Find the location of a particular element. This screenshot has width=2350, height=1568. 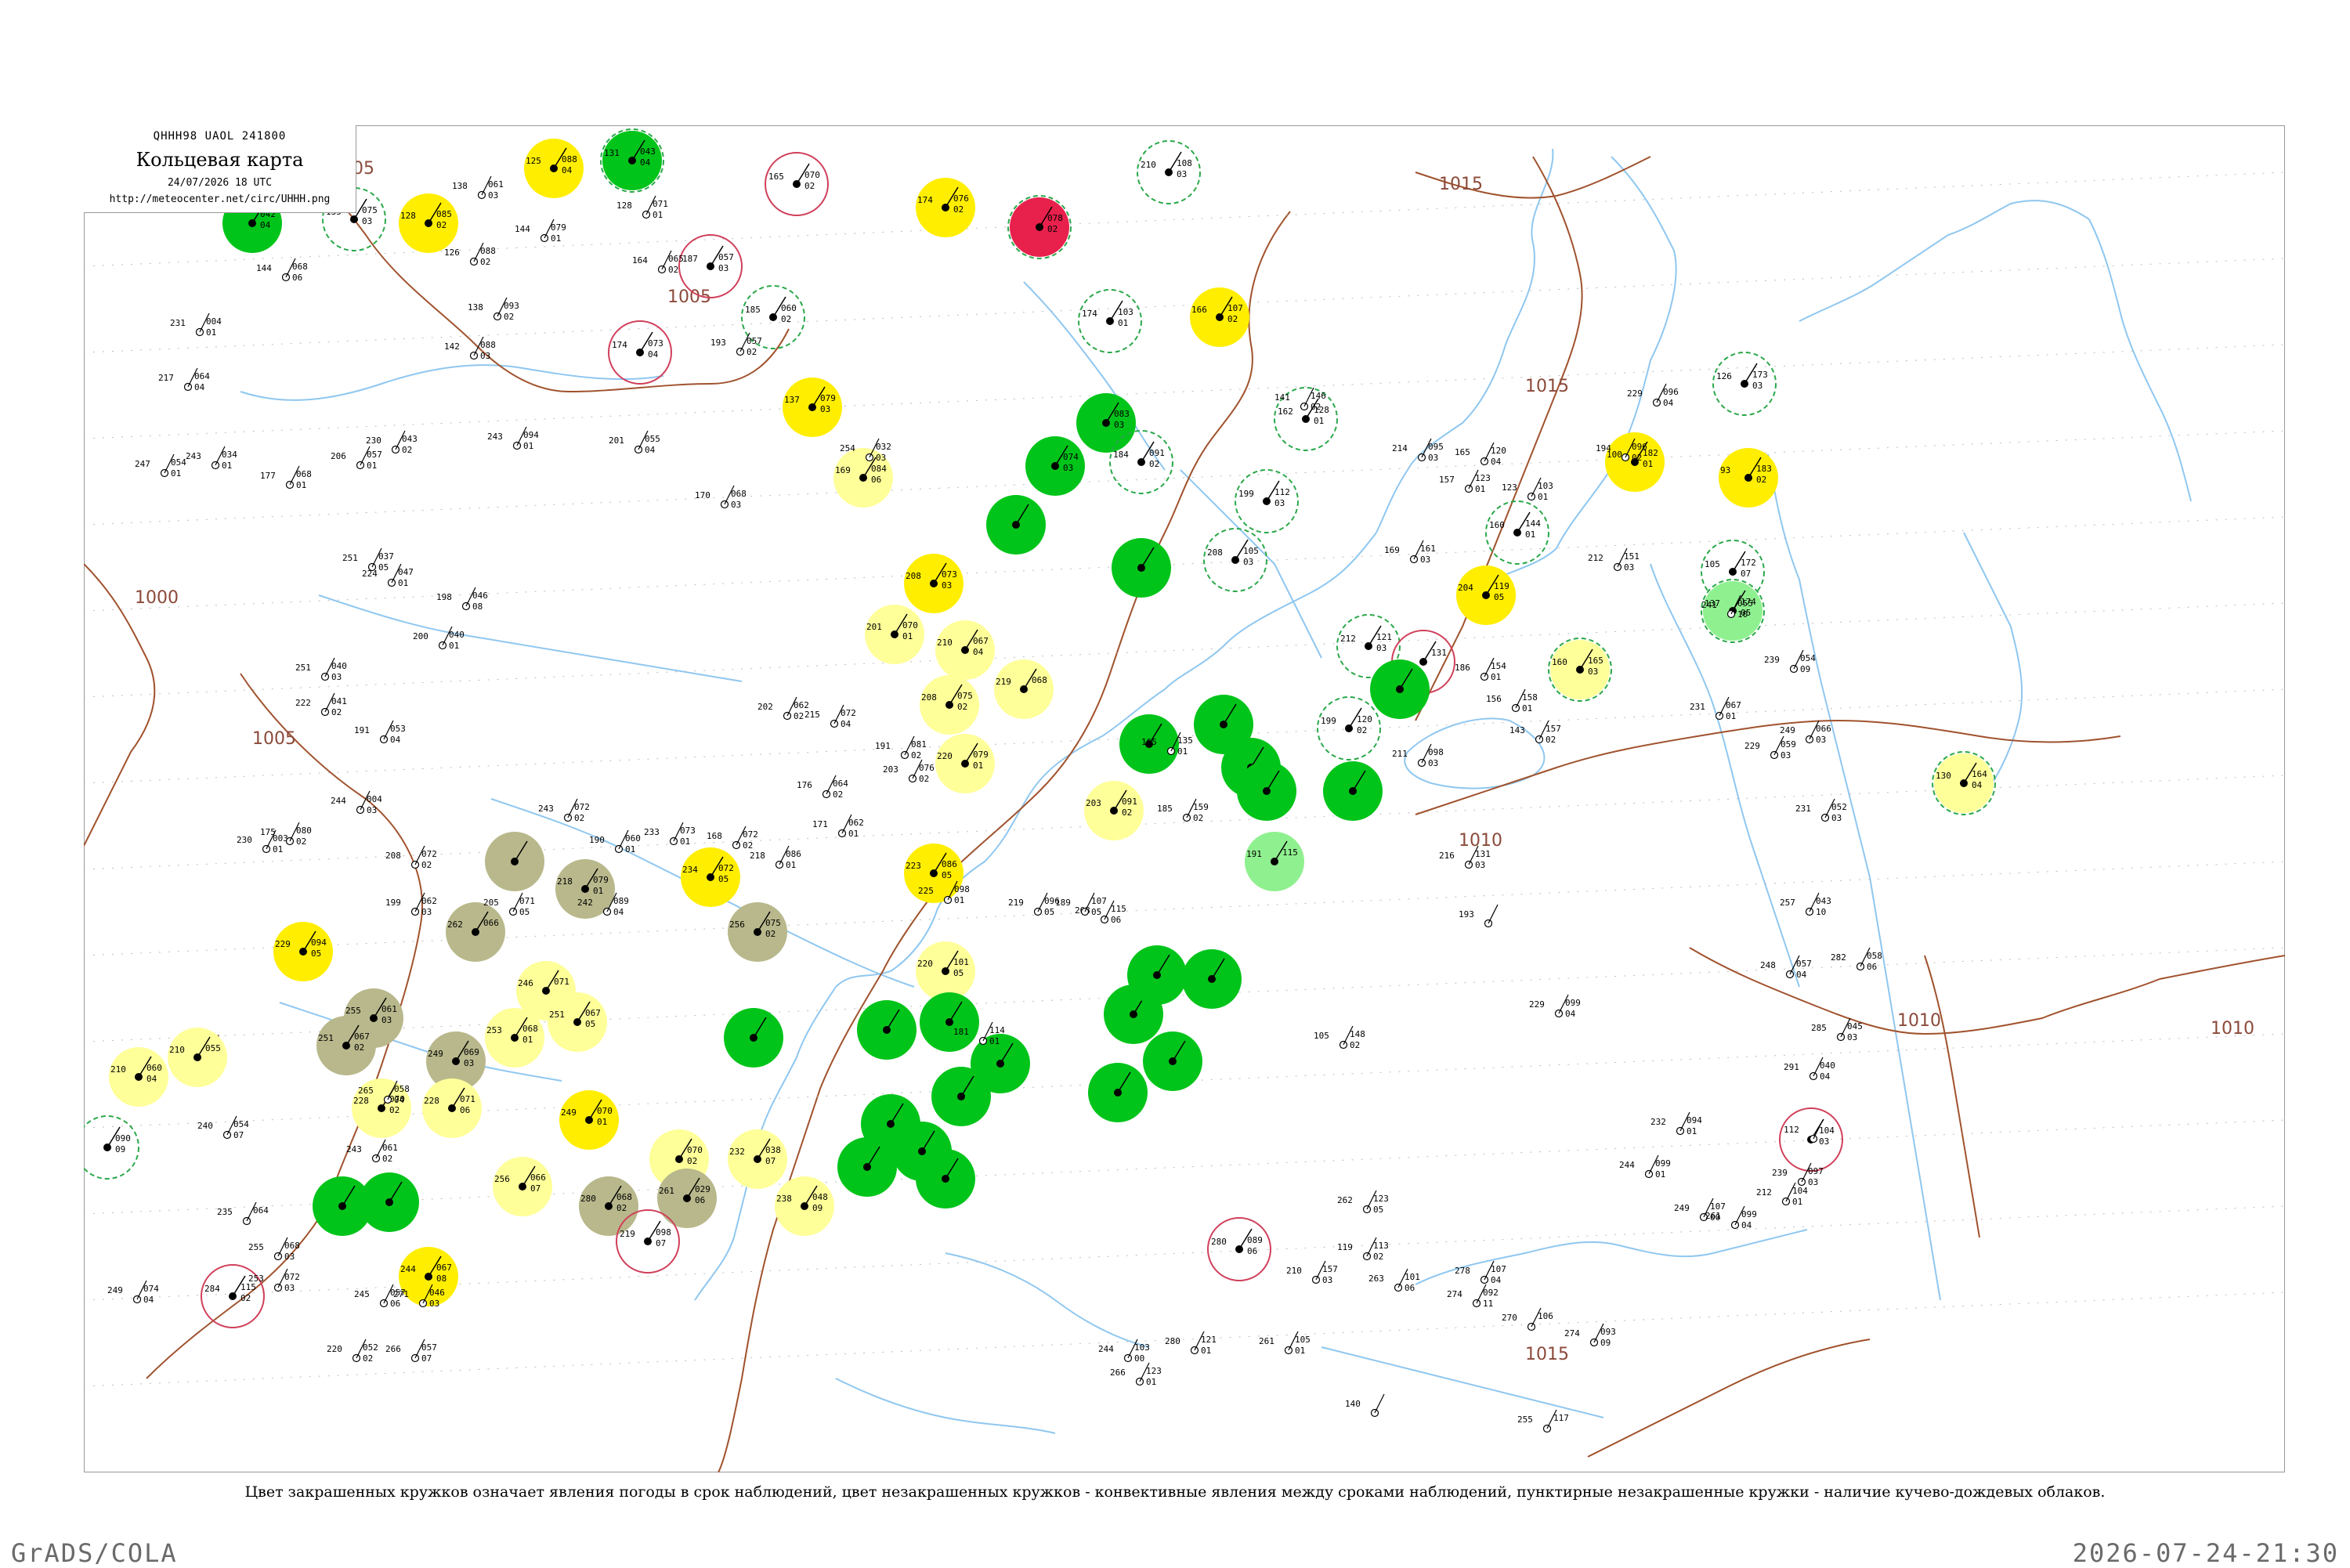

plot-temperature: 219 is located at coordinates (1016, 903).